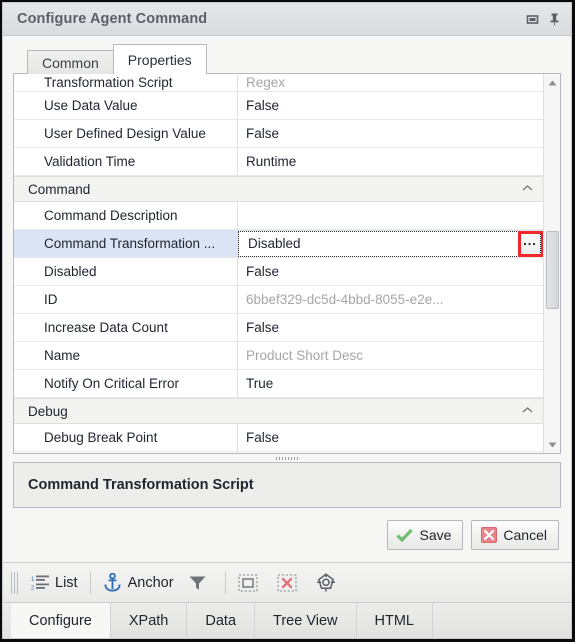 The height and width of the screenshot is (642, 575). I want to click on bottom-tab-configure-label: Configure, so click(60, 620).